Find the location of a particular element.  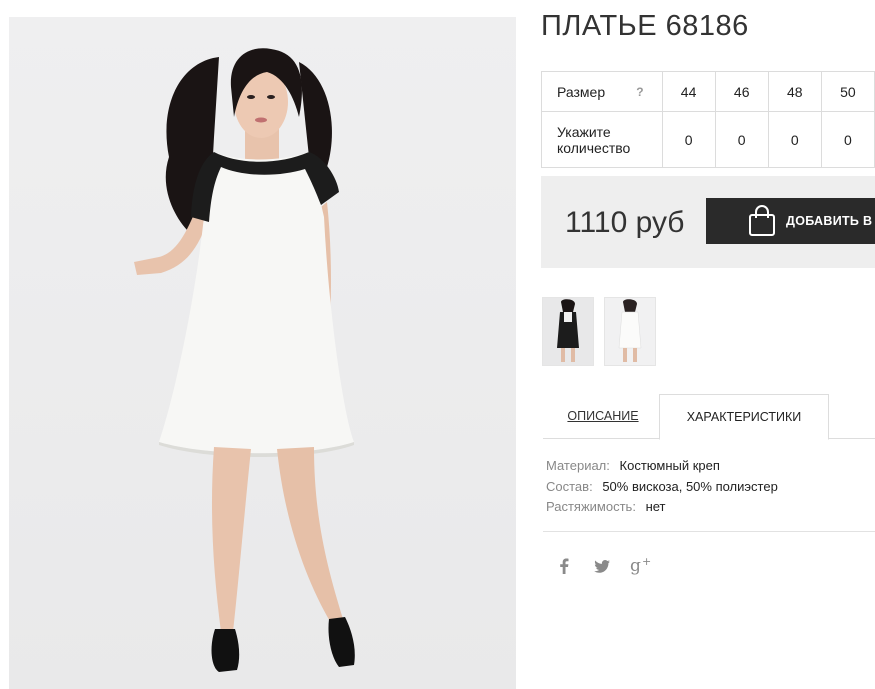

price-box: 1110 руб ДОБАВИТЬ В З is located at coordinates (708, 222).